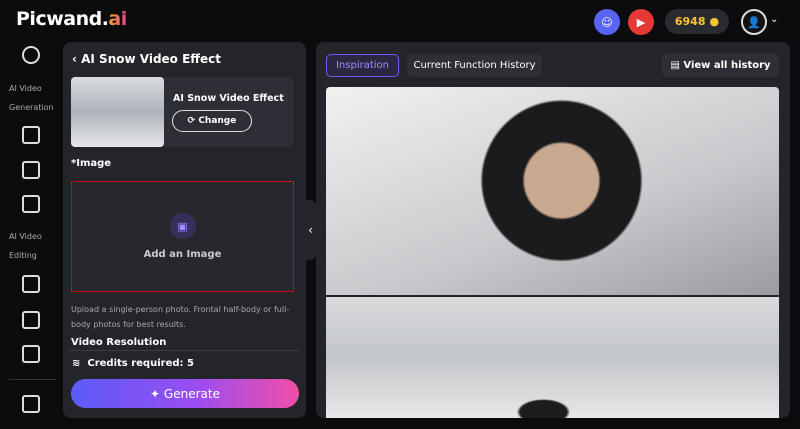  I want to click on sidebar-section-generation: AI Video Generation, so click(31, 98).